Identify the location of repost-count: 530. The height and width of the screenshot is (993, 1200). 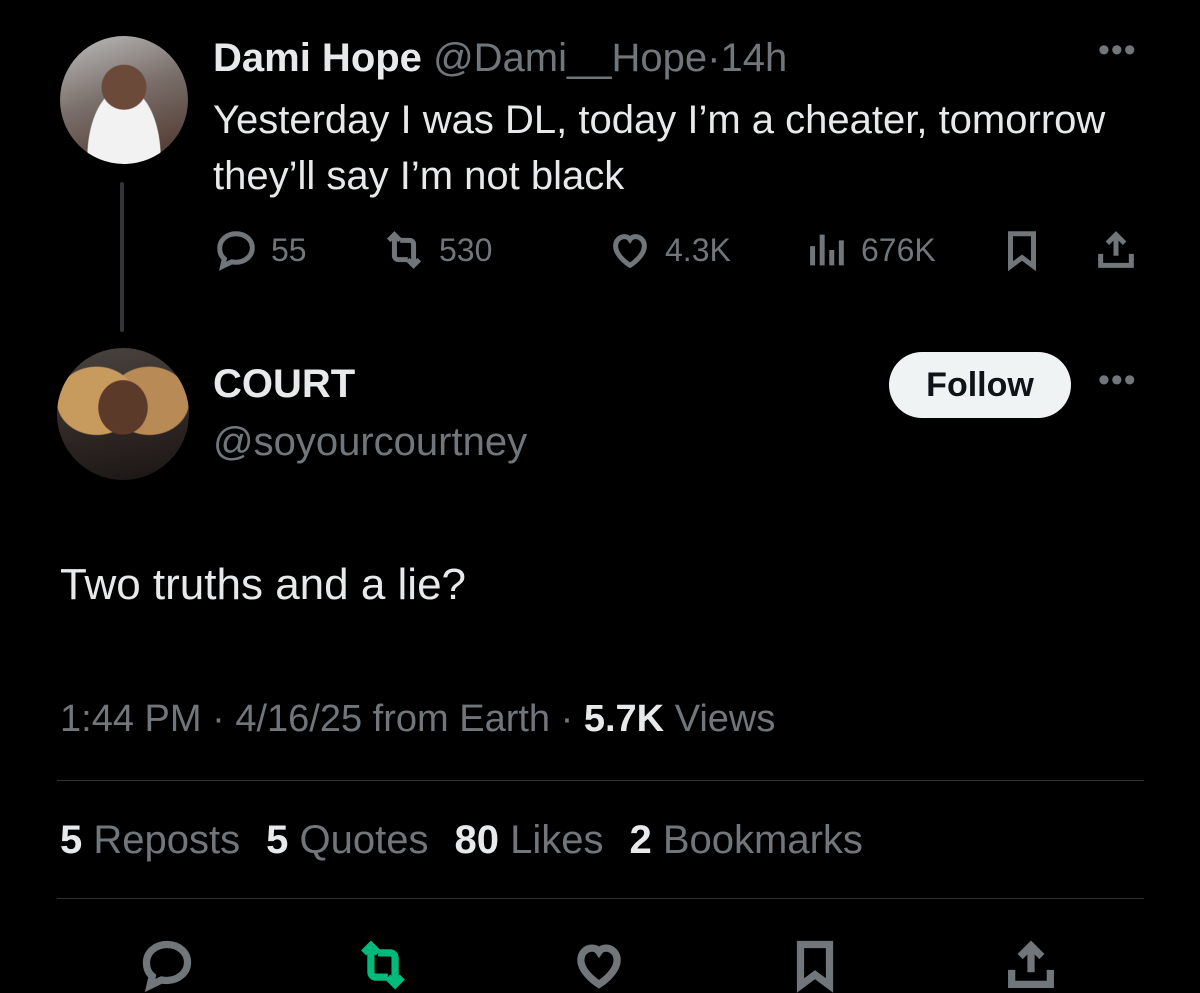
(466, 249).